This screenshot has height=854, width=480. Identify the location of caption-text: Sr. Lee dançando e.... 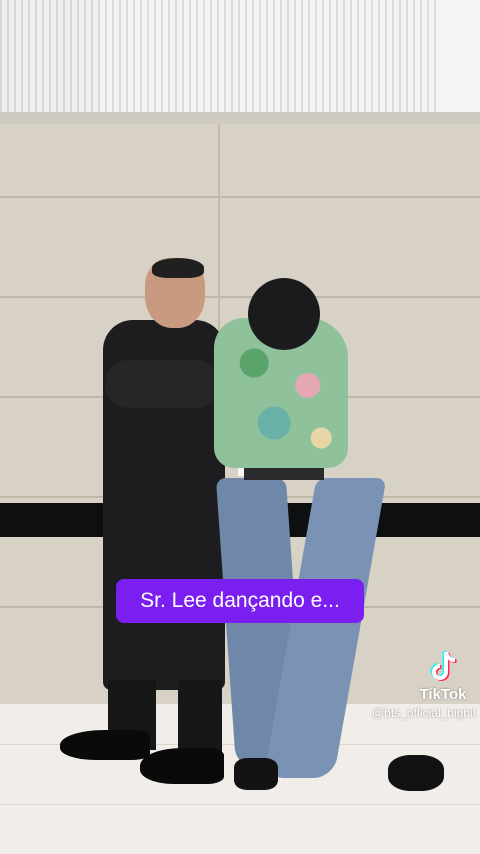
(240, 600).